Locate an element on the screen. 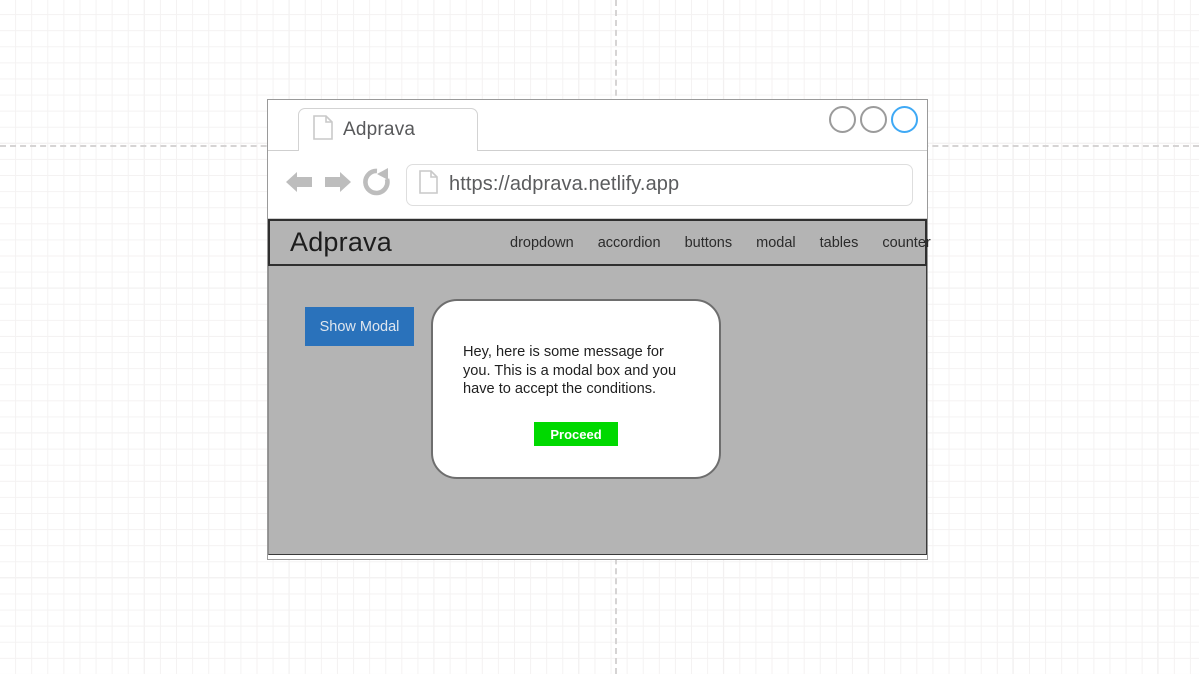 Image resolution: width=1199 pixels, height=674 pixels. window-controls is located at coordinates (873, 119).